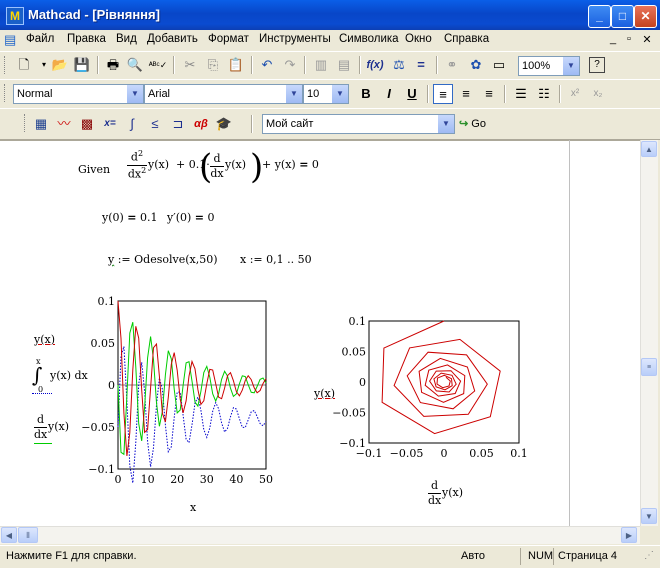  I want to click on graph-icon: 〰, so click(64, 124).